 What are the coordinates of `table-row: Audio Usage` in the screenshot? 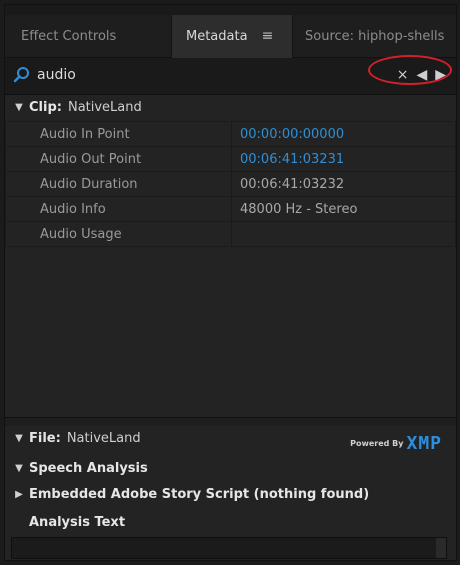 It's located at (230, 234).